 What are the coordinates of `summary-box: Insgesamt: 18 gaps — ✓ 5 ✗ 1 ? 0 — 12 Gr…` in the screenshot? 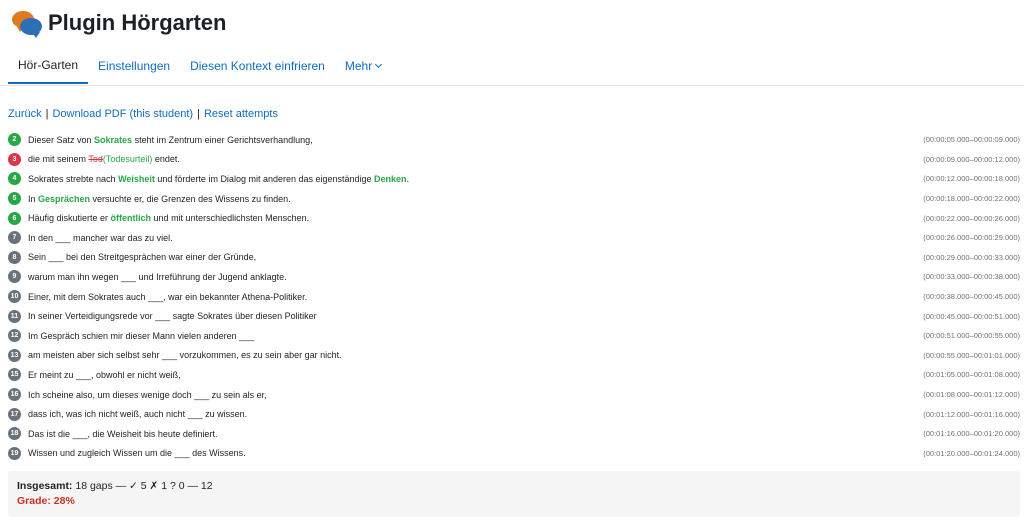 It's located at (514, 494).